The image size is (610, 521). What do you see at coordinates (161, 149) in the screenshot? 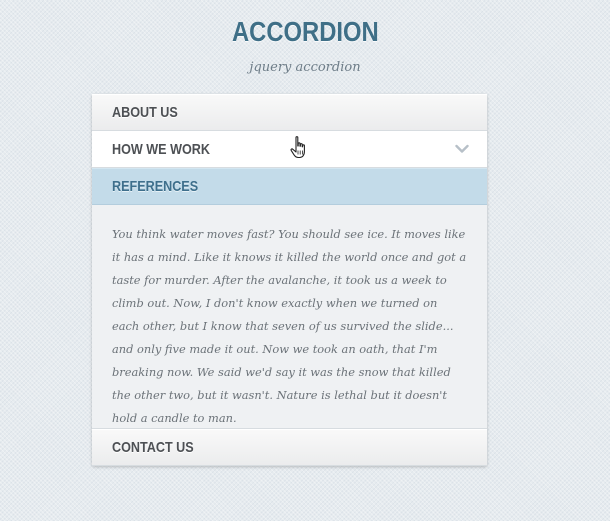
I see `accordion-header-label: HOW WE WORK` at bounding box center [161, 149].